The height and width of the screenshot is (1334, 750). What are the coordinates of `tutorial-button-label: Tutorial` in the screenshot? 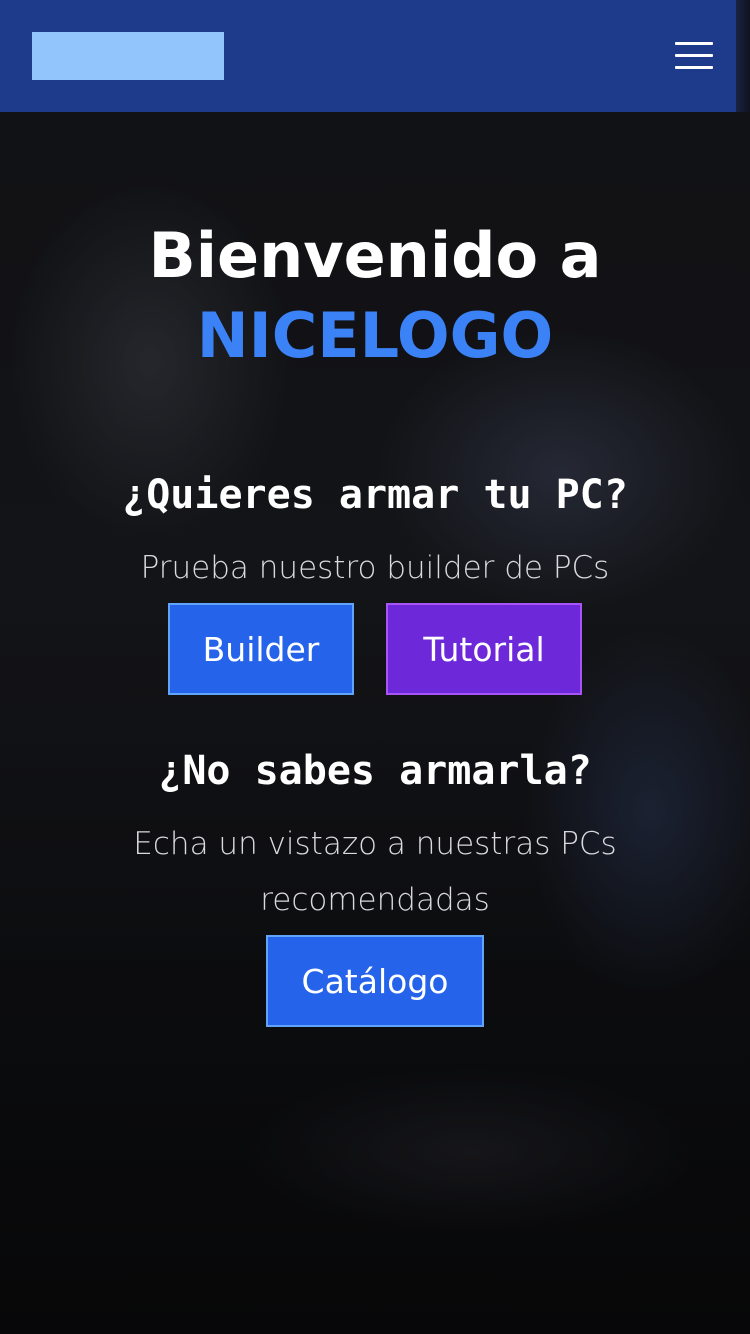 It's located at (484, 649).